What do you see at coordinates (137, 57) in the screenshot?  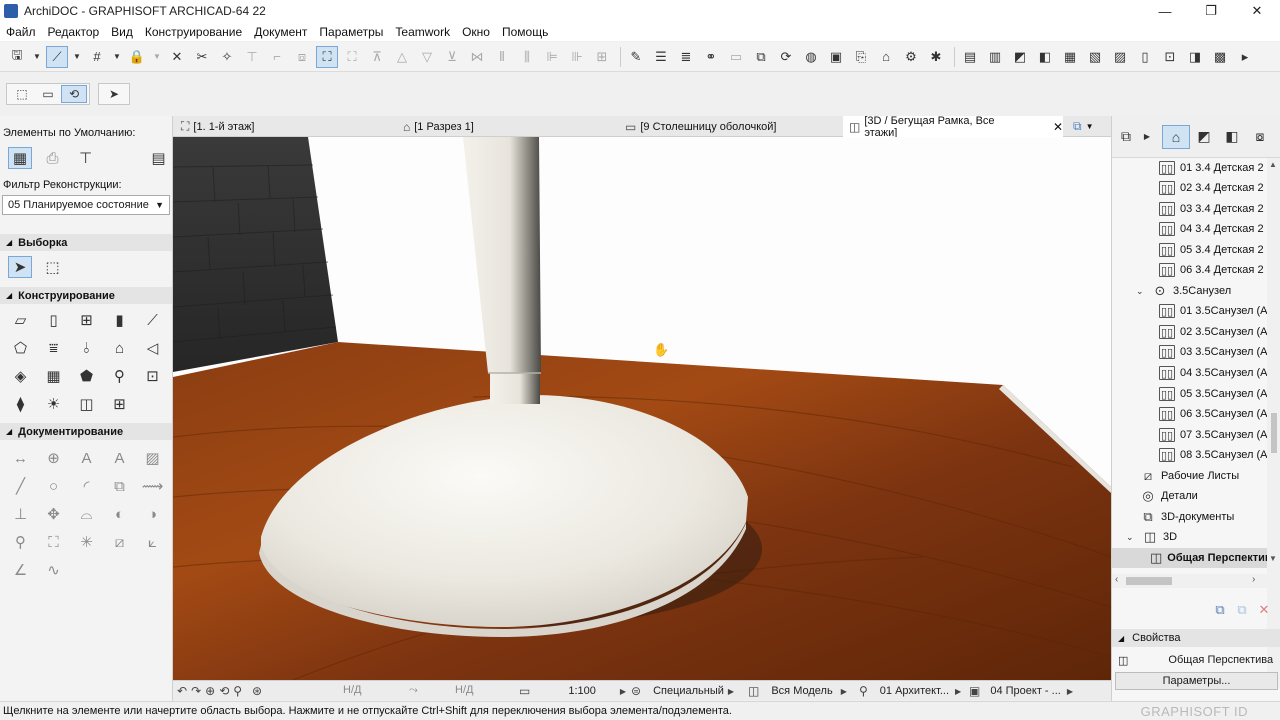 I see `lock-icon: 🔒` at bounding box center [137, 57].